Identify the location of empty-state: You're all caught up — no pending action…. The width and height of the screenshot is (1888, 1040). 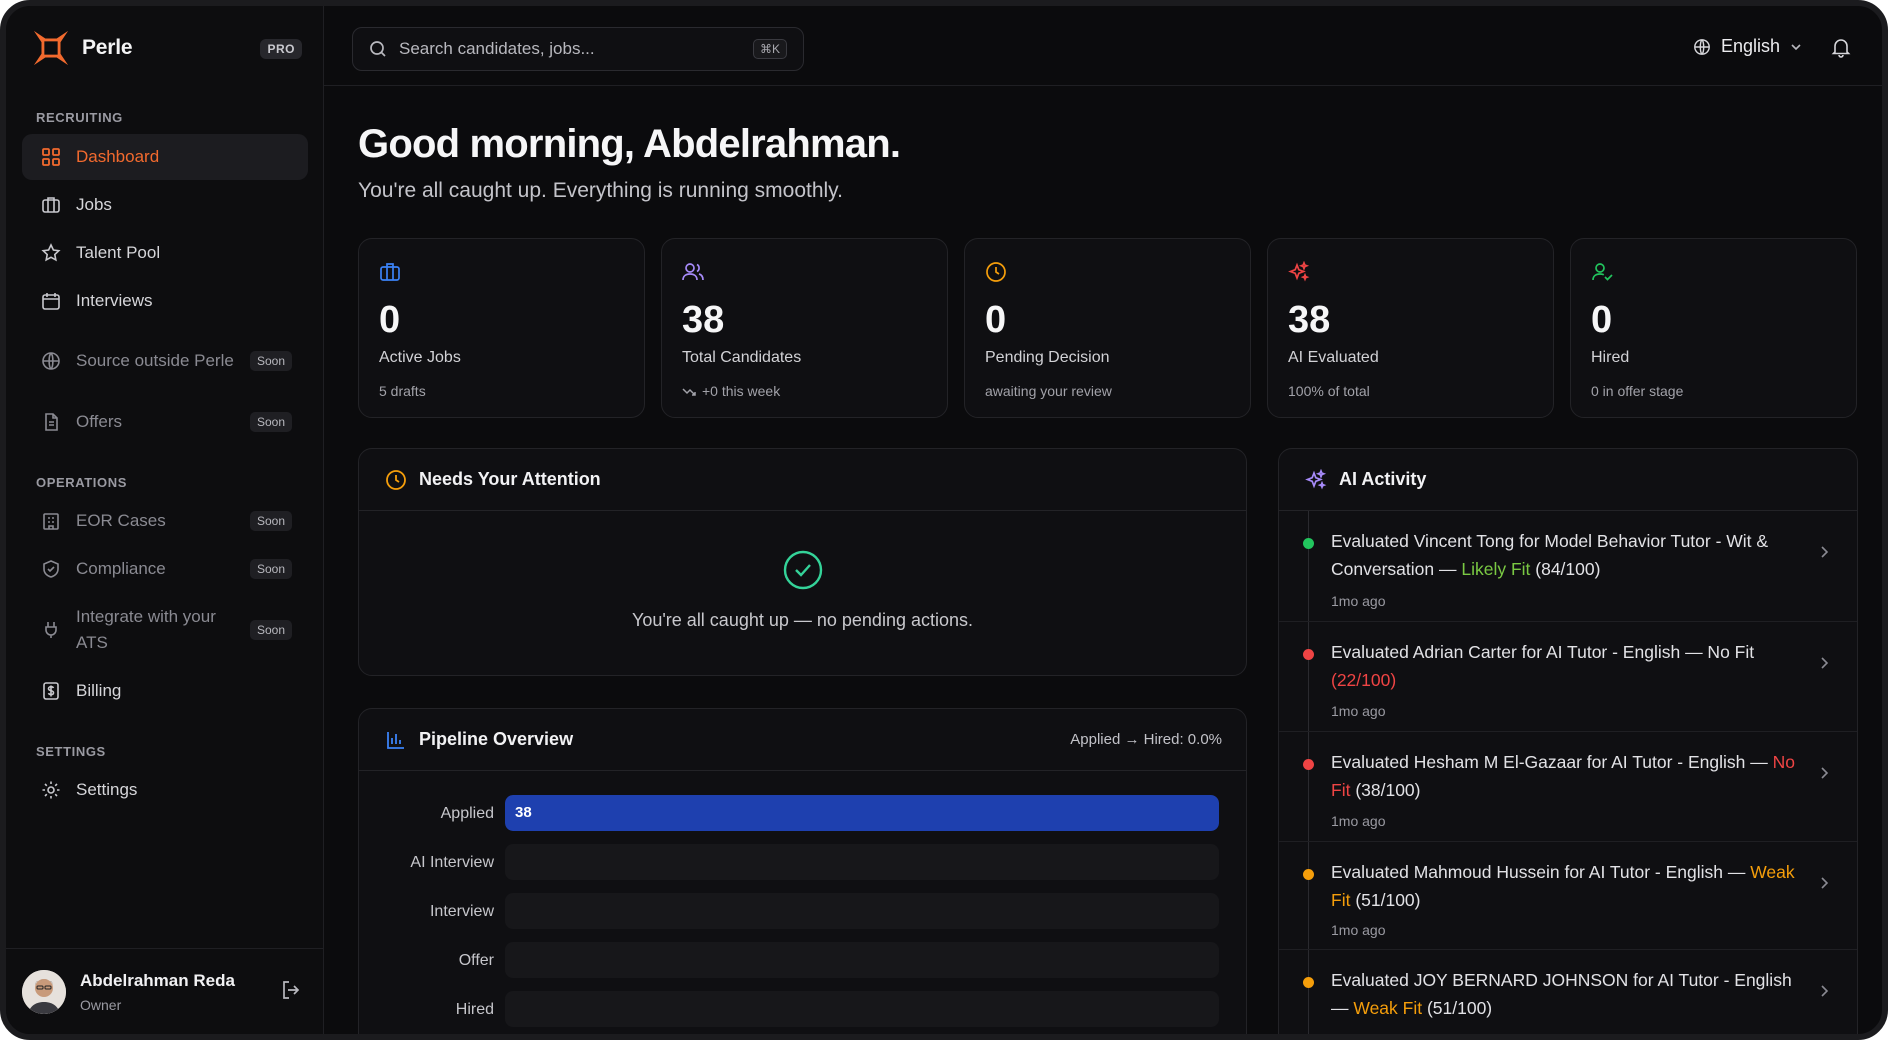
(802, 590).